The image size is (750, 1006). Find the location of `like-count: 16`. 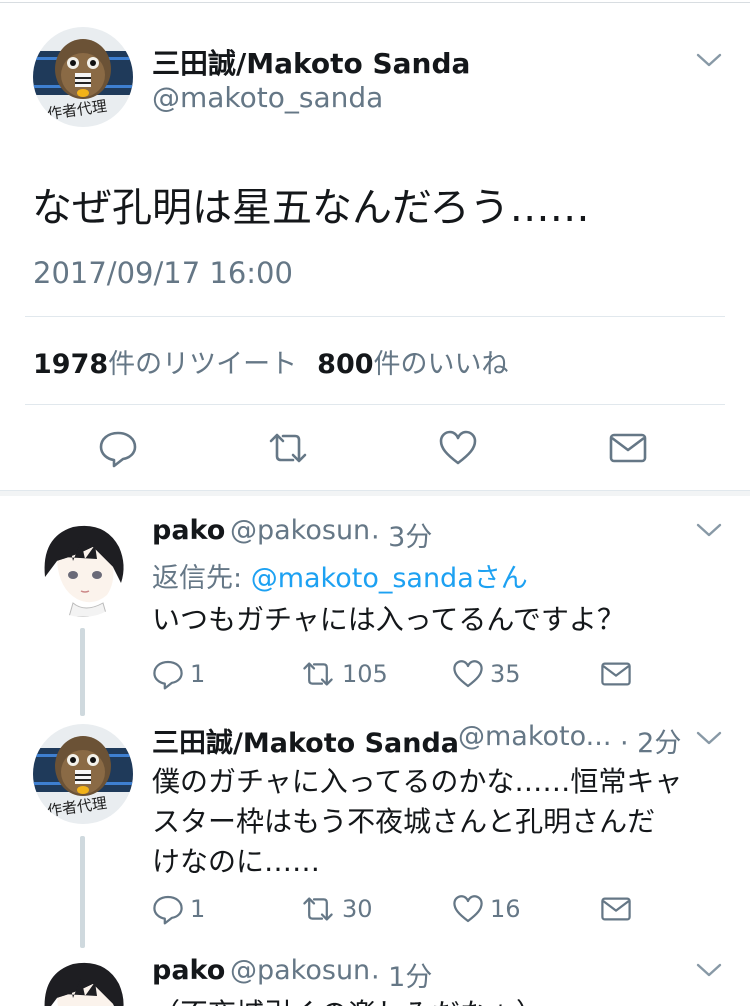

like-count: 16 is located at coordinates (505, 909).